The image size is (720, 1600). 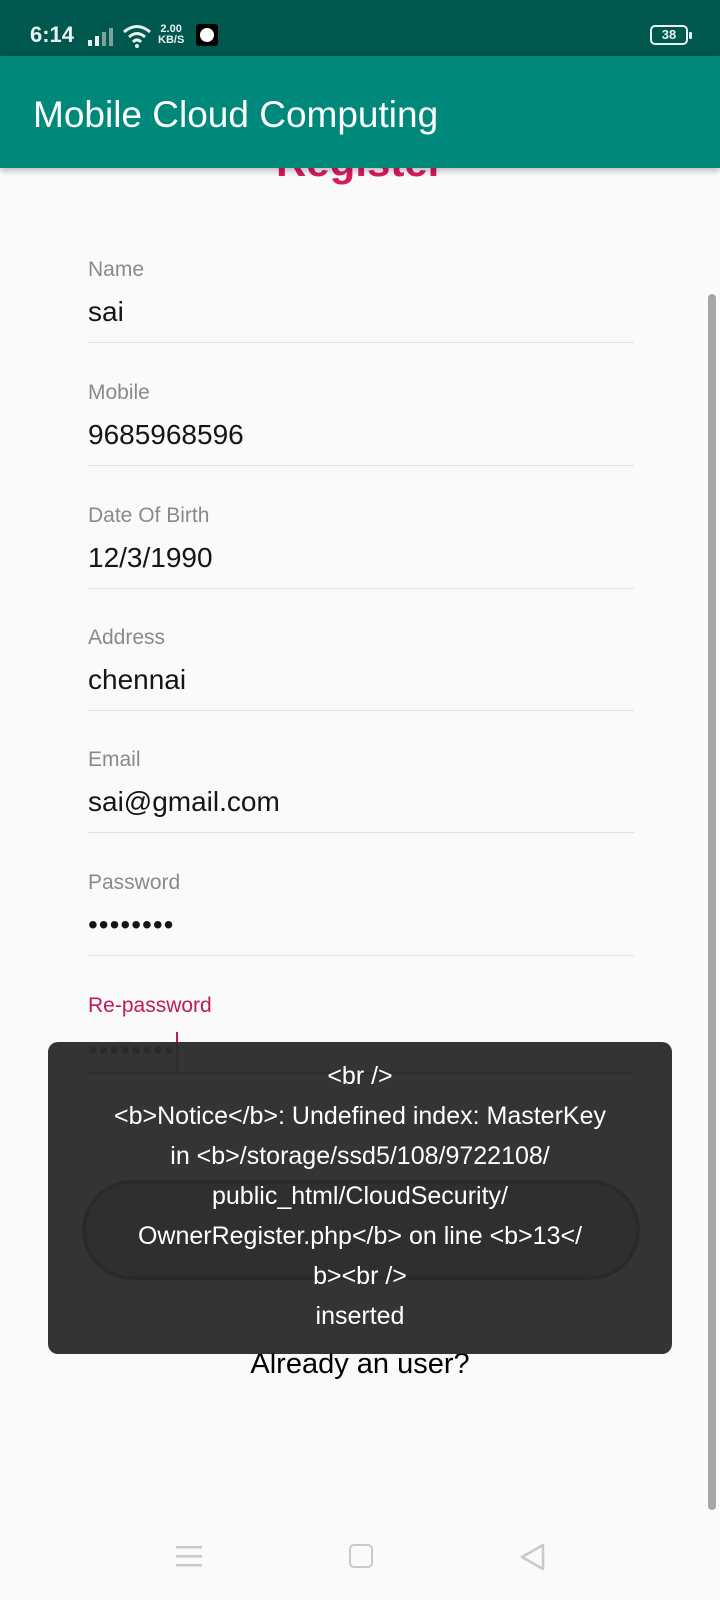 What do you see at coordinates (207, 35) in the screenshot?
I see `app-badge-icon` at bounding box center [207, 35].